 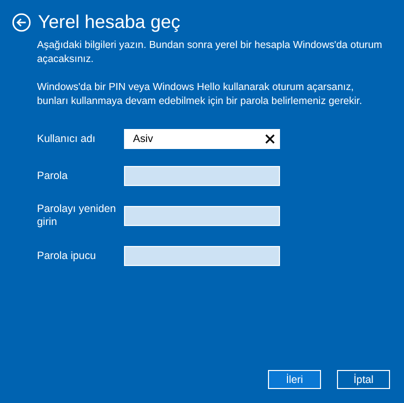 What do you see at coordinates (66, 139) in the screenshot?
I see `field-label: Kullanıcı adı` at bounding box center [66, 139].